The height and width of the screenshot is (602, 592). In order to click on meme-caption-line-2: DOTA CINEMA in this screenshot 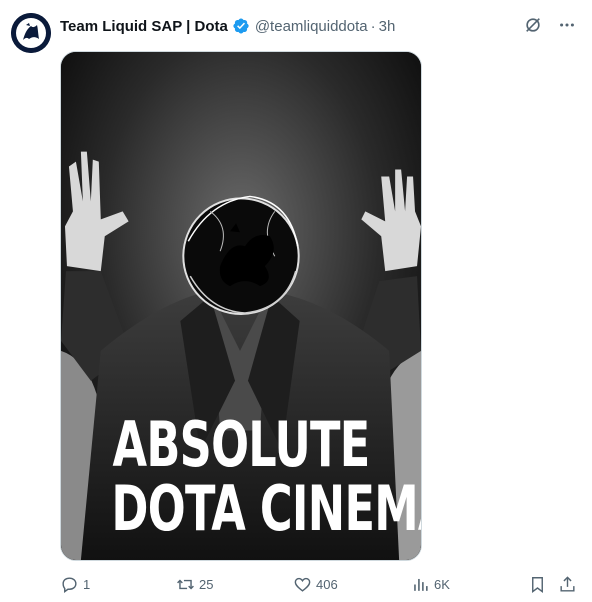, I will do `click(266, 508)`.